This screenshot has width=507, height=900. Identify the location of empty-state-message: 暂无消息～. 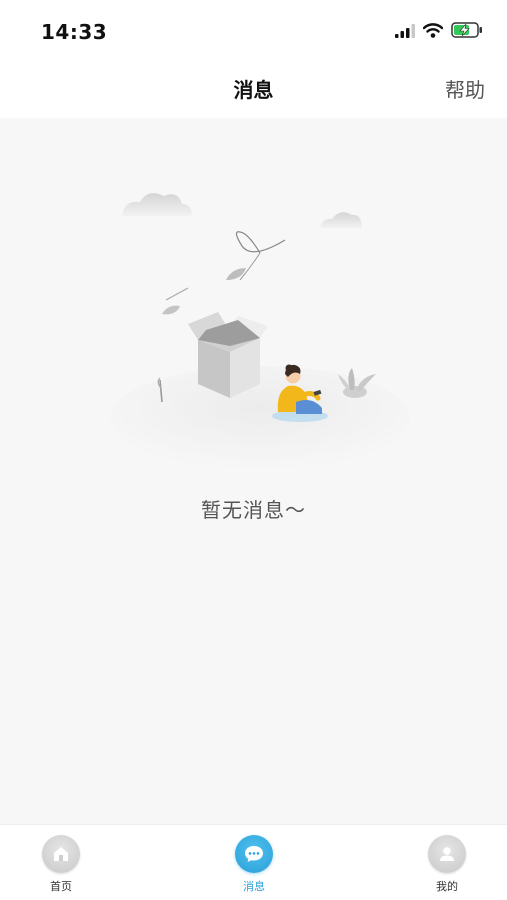
(253, 510).